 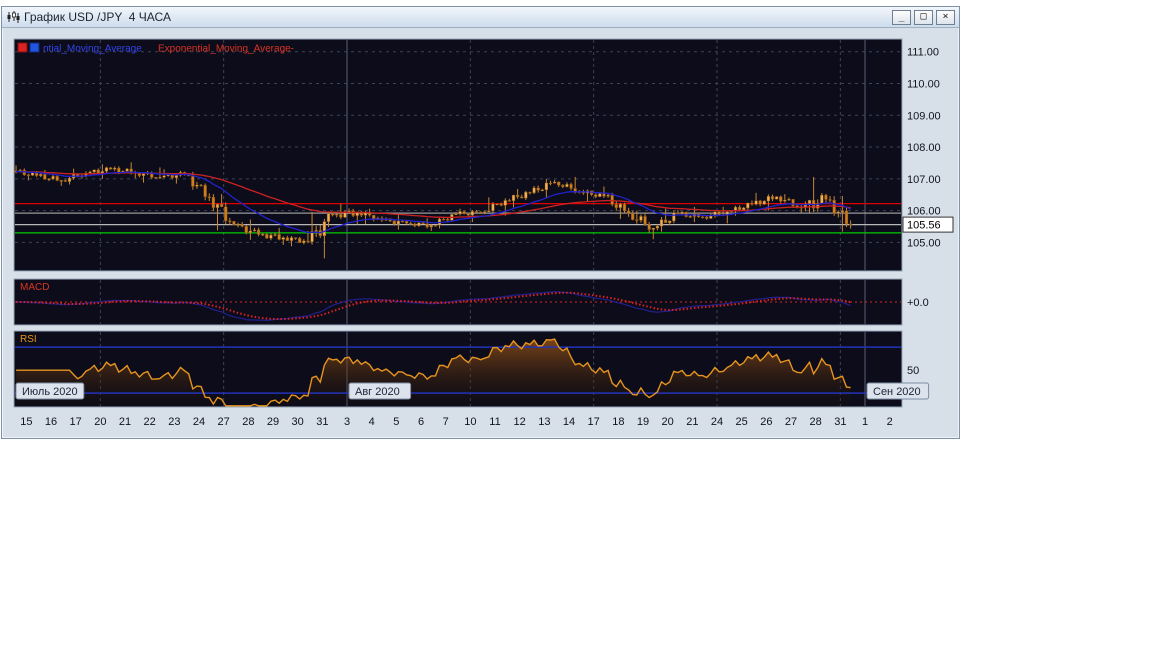 What do you see at coordinates (150, 422) in the screenshot?
I see `x-axis-label: 22` at bounding box center [150, 422].